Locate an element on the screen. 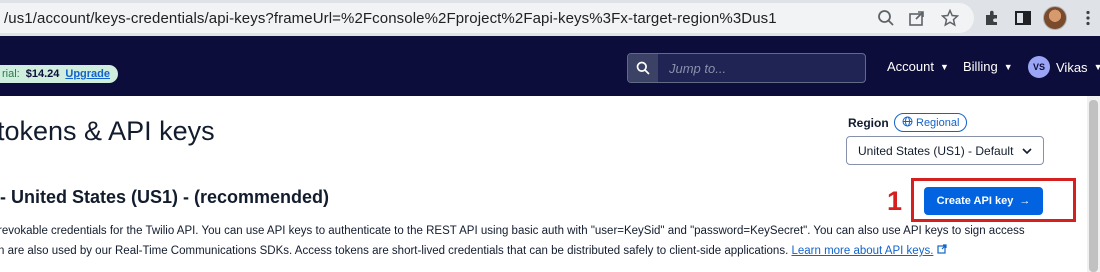 This screenshot has width=1100, height=272. region-select-value: United States (US1) - Default is located at coordinates (936, 150).